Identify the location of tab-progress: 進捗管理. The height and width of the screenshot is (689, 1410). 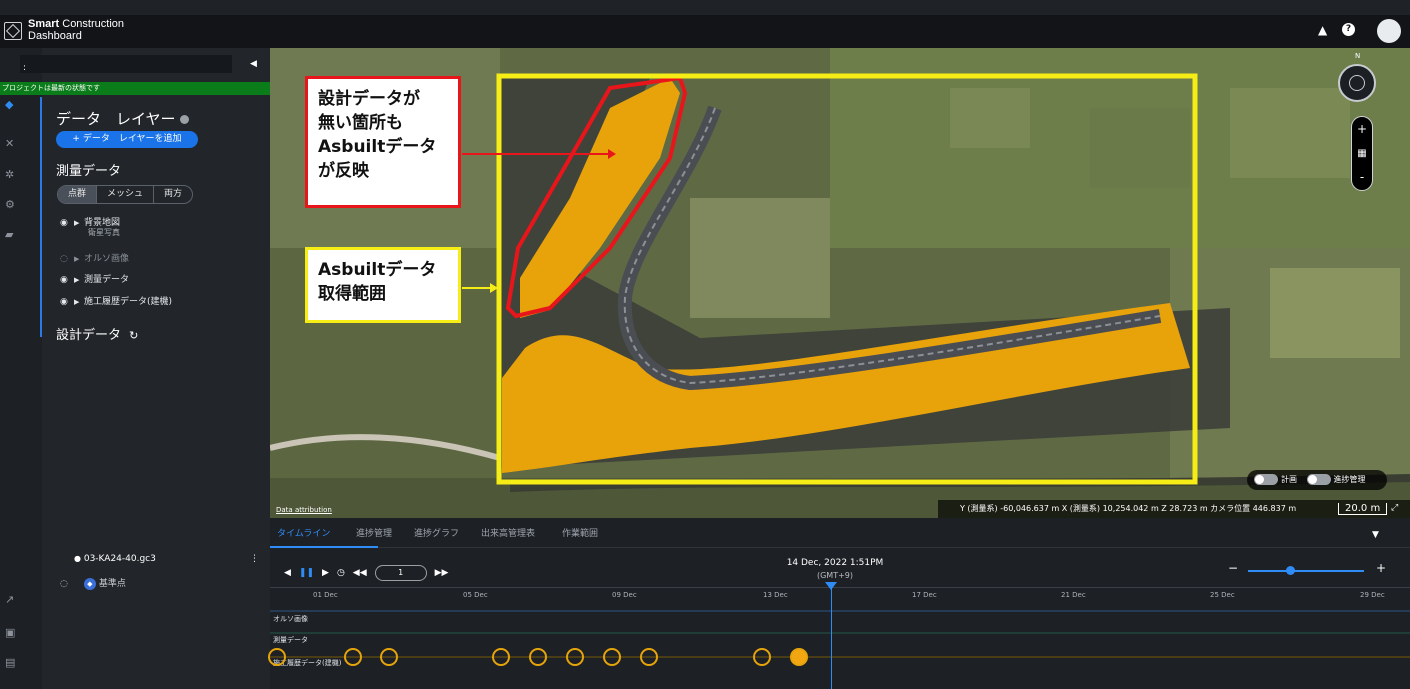
(374, 532).